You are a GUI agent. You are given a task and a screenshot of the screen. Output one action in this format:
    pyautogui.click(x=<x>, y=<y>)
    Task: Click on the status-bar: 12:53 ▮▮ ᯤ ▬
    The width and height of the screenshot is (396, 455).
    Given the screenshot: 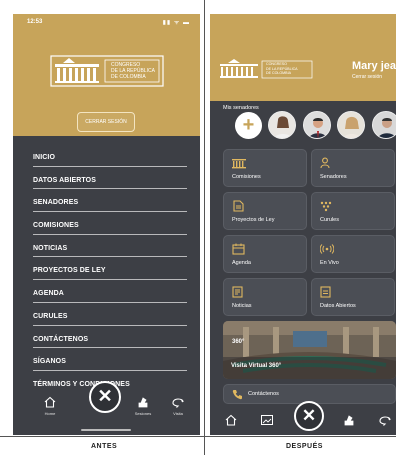 What is the action you would take?
    pyautogui.click(x=106, y=22)
    